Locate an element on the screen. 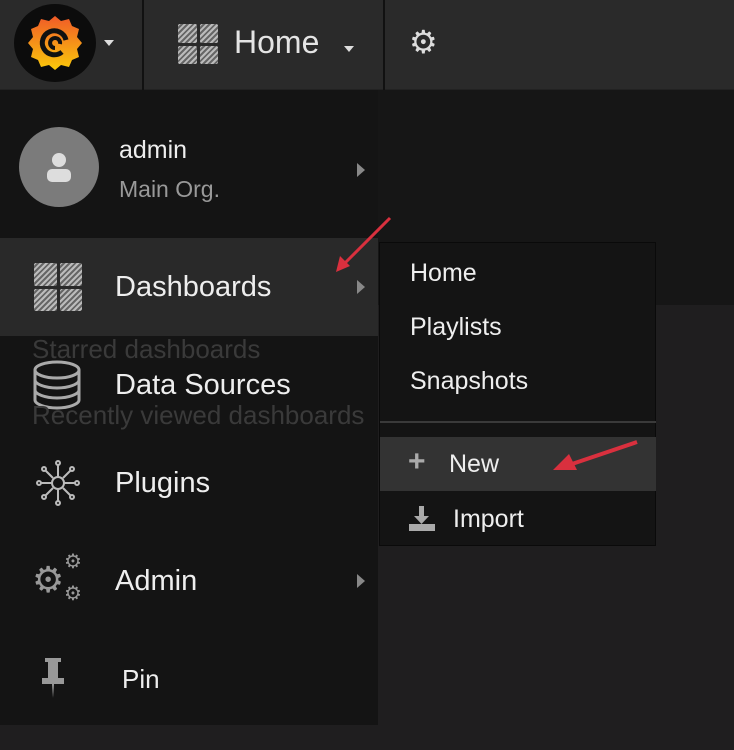 This screenshot has height=750, width=734. dashboard-picker: Home is located at coordinates (276, 42).